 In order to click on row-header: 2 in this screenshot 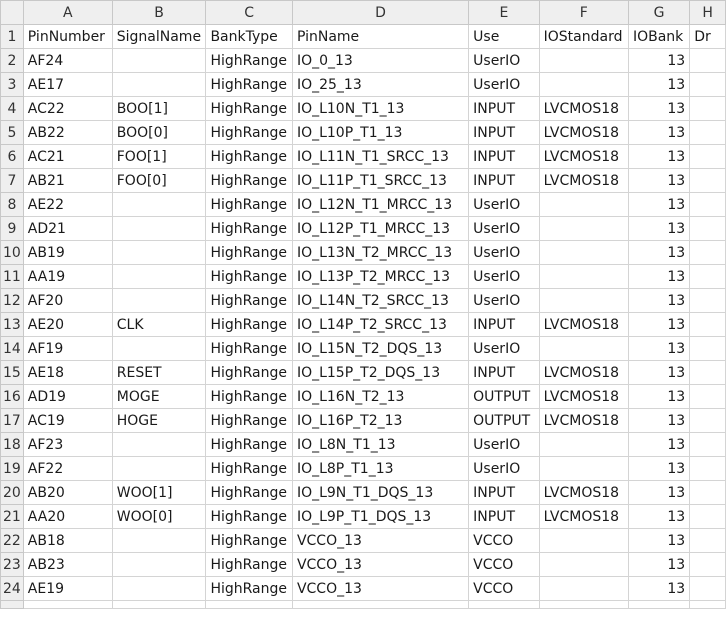, I will do `click(12, 60)`.